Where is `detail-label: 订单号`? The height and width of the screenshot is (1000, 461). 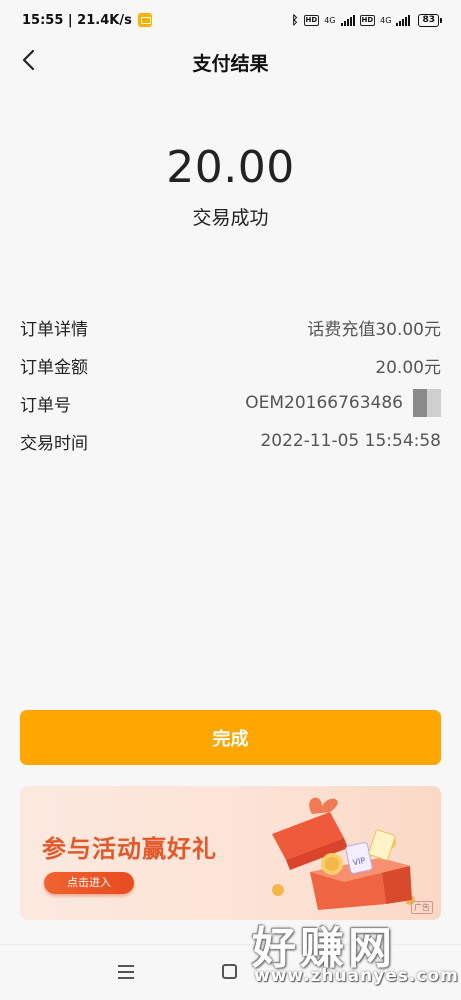 detail-label: 订单号 is located at coordinates (45, 405).